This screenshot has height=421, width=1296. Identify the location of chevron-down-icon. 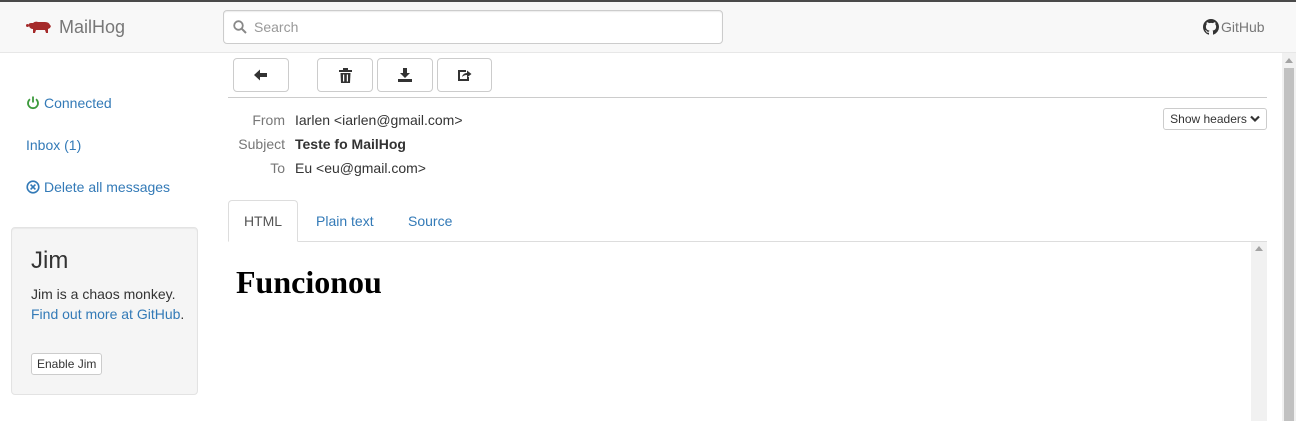
(1255, 119).